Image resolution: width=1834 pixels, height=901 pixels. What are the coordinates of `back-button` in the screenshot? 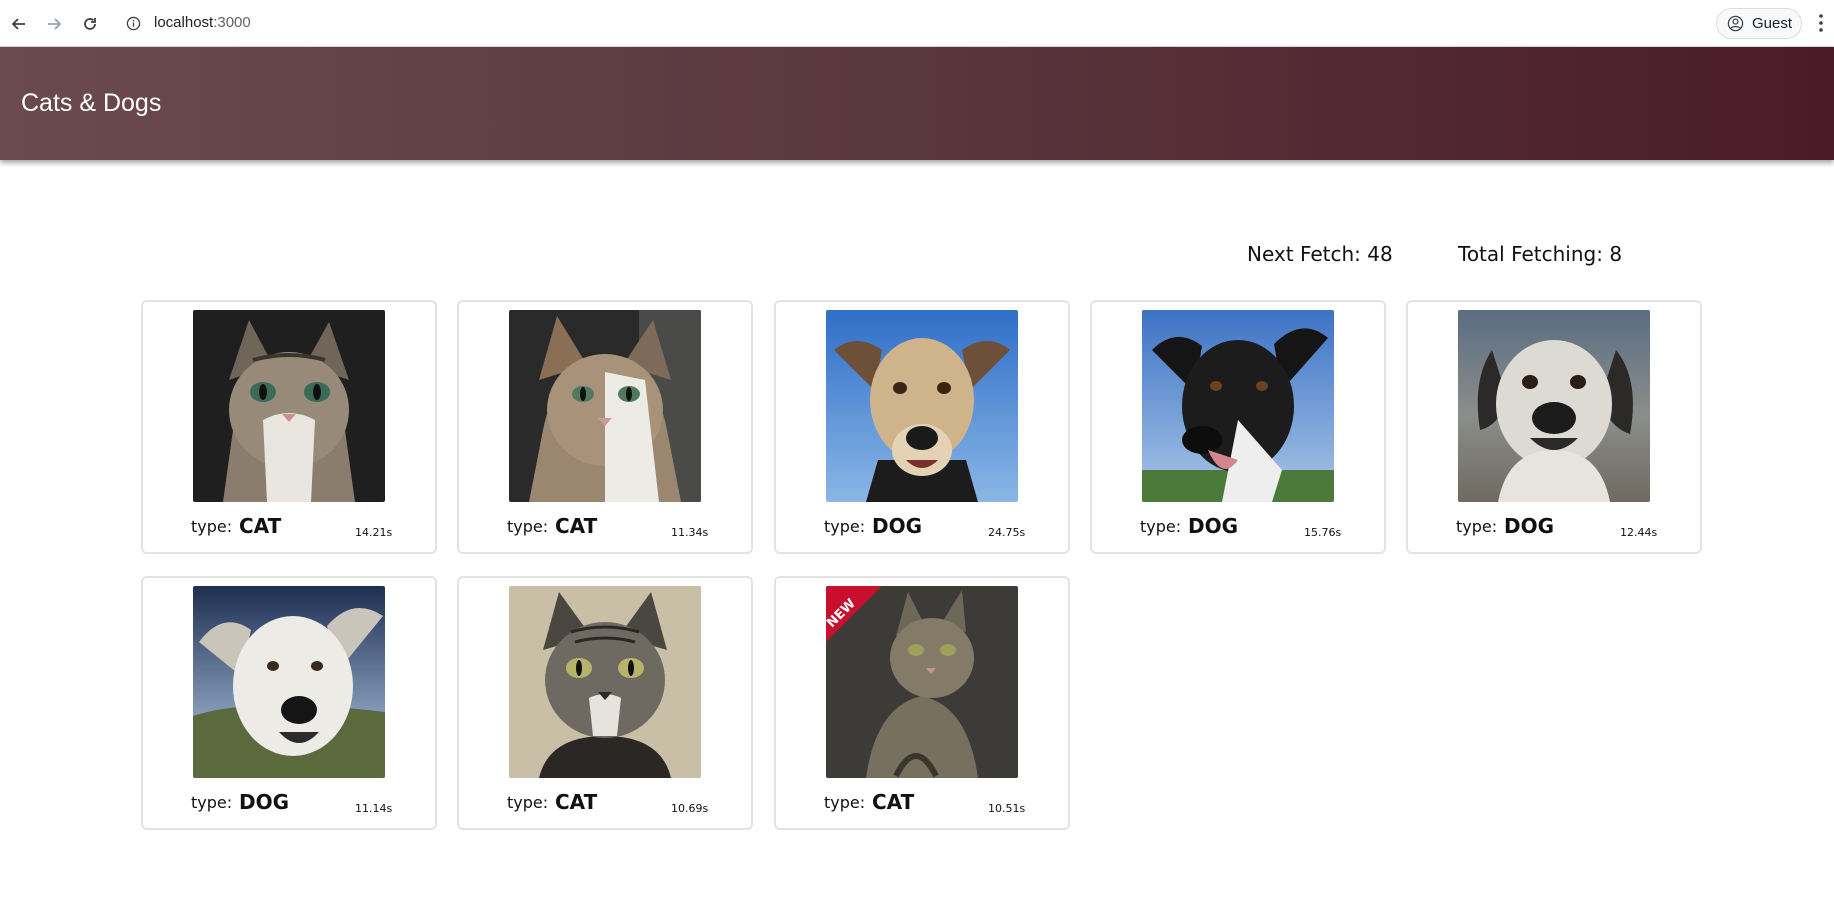 It's located at (19, 24).